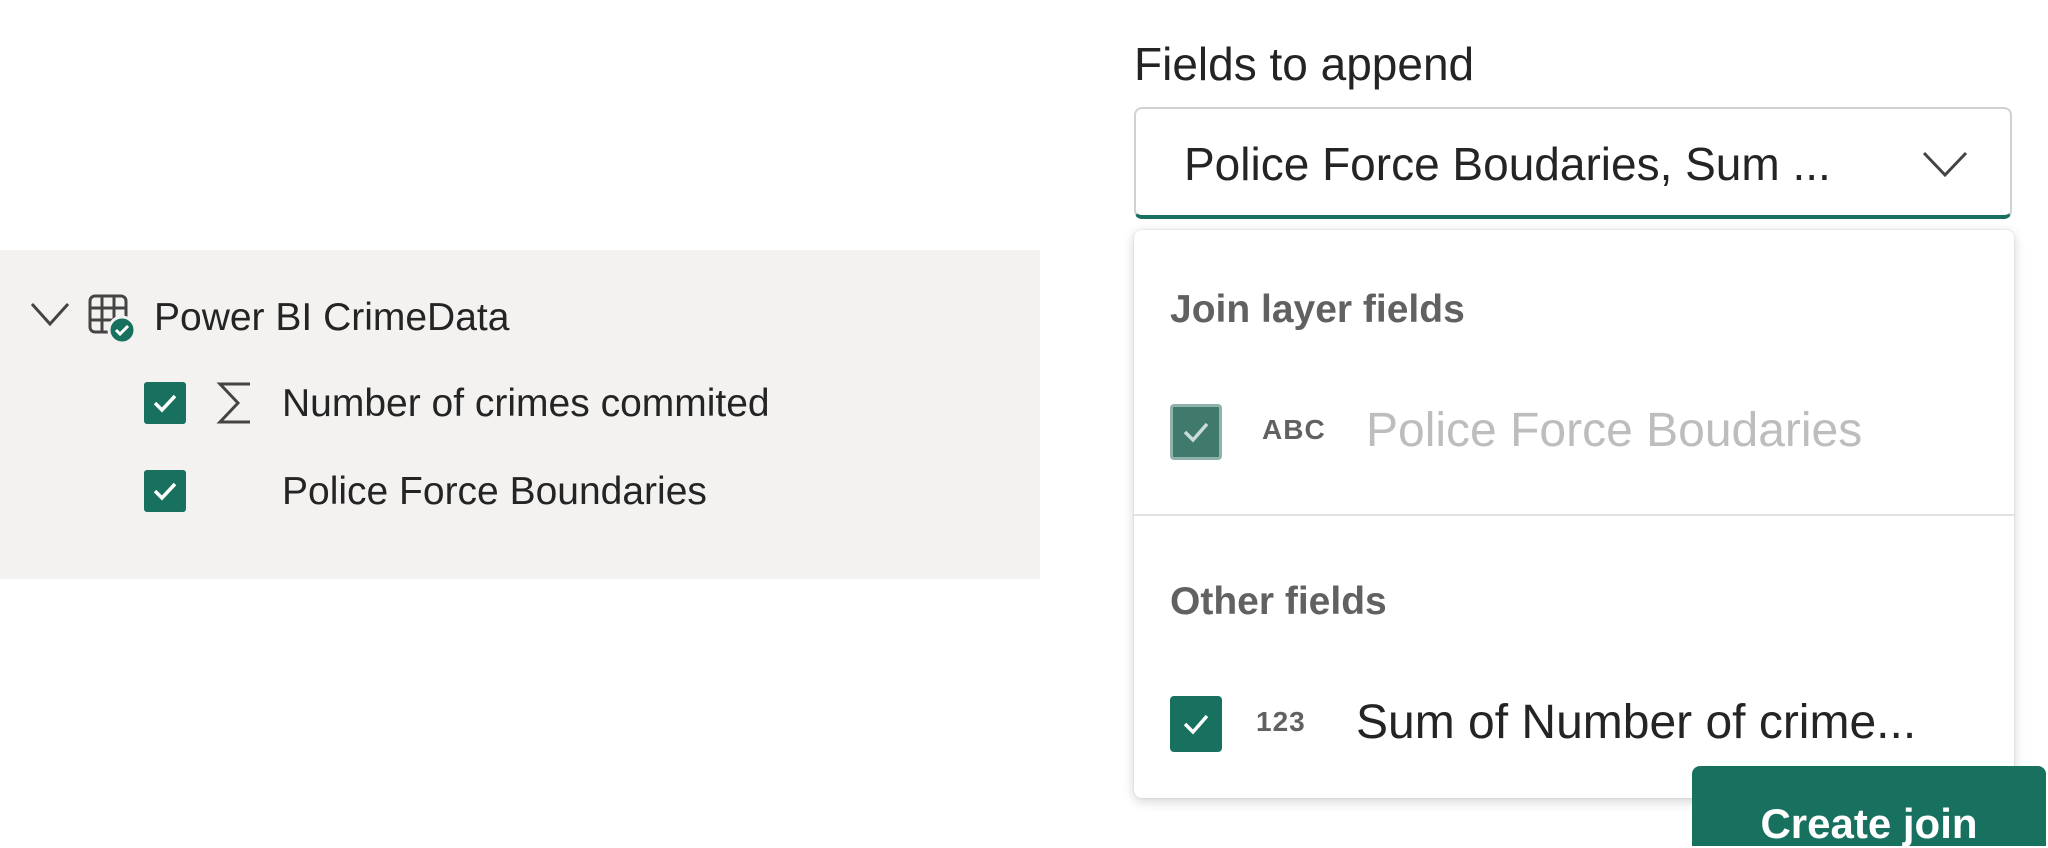 The width and height of the screenshot is (2048, 848). Describe the element at coordinates (233, 403) in the screenshot. I see `sigma-icon` at that location.